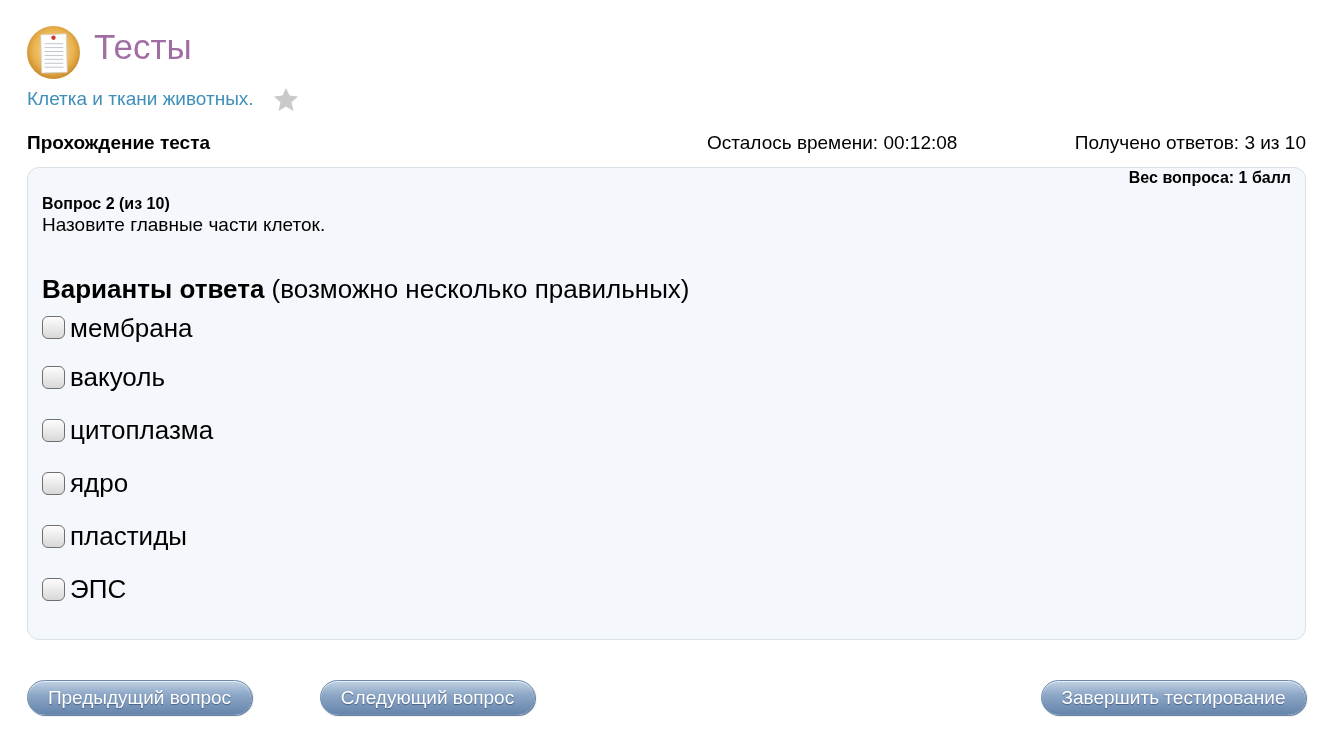 The height and width of the screenshot is (750, 1334). What do you see at coordinates (99, 483) in the screenshot?
I see `answer-option-label: ядро` at bounding box center [99, 483].